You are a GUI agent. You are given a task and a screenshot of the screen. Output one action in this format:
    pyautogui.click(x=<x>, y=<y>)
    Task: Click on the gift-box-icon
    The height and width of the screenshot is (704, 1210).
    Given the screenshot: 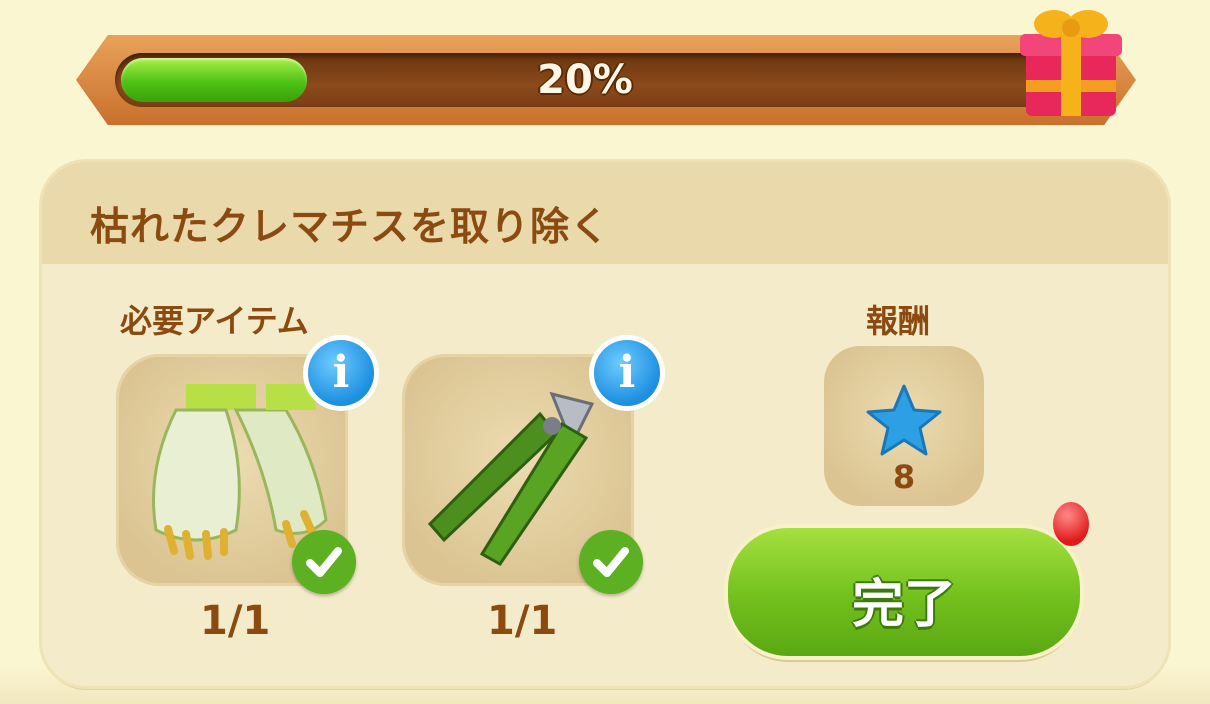 What is the action you would take?
    pyautogui.click(x=1071, y=61)
    